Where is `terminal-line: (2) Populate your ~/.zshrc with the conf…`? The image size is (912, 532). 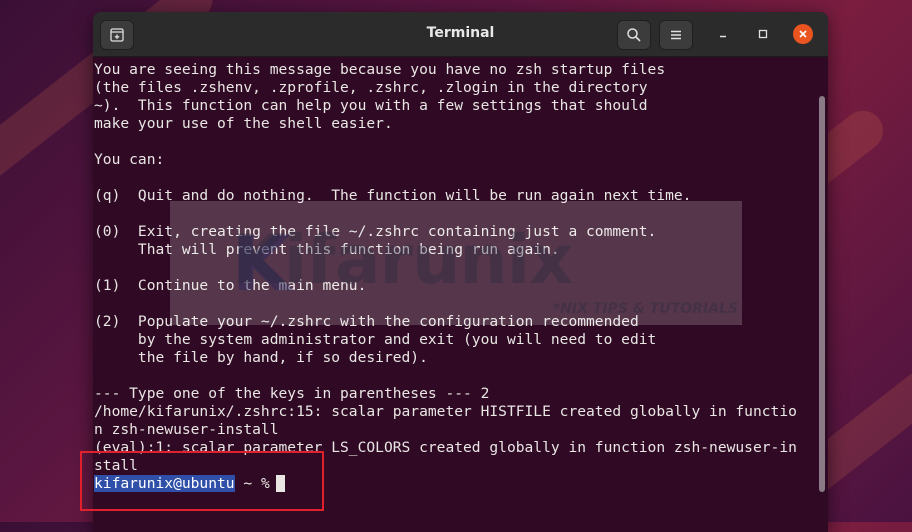 terminal-line: (2) Populate your ~/.zshrc with the conf… is located at coordinates (366, 321).